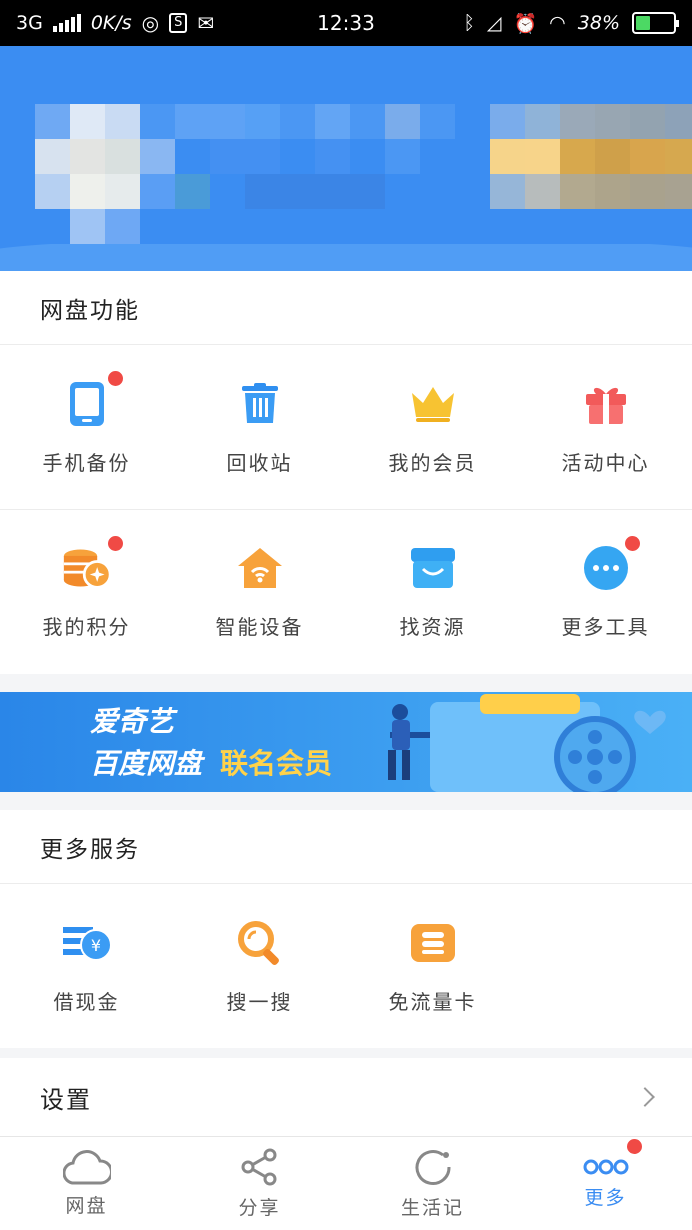 The image size is (692, 1230). Describe the element at coordinates (146, 763) in the screenshot. I see `promo-line2: 百度网盘` at that location.